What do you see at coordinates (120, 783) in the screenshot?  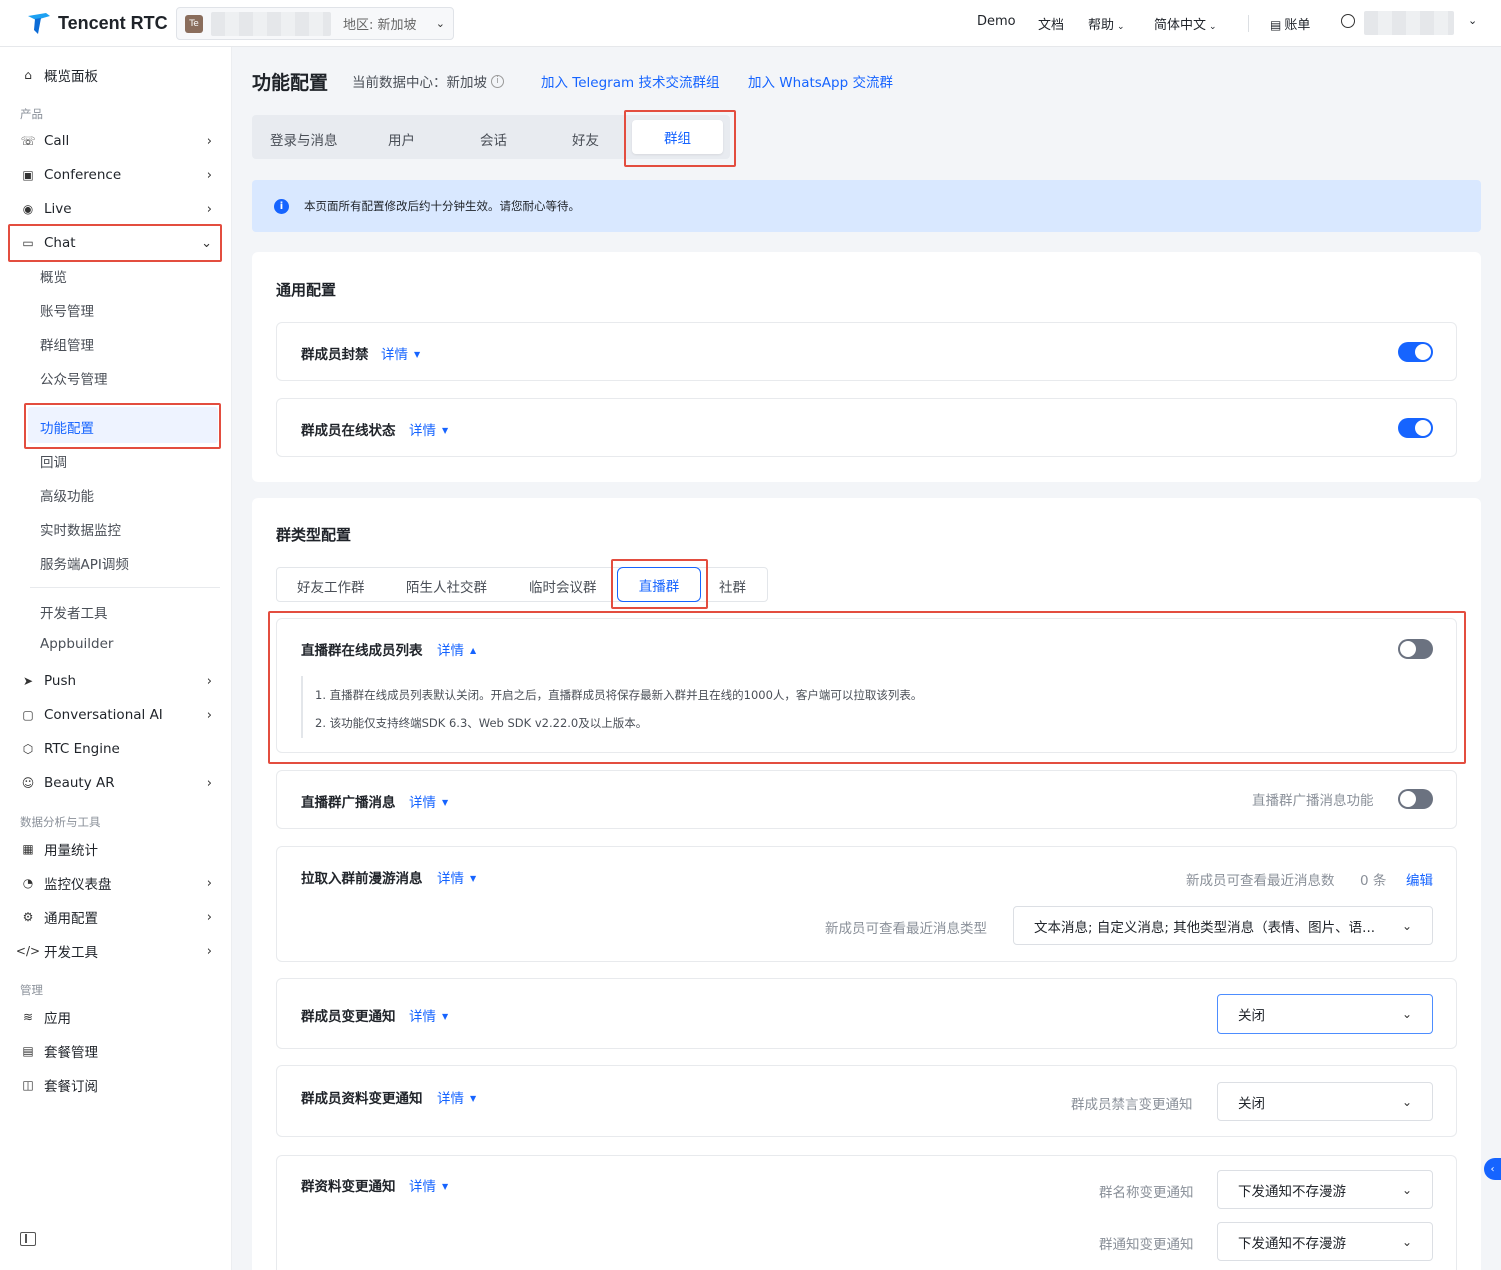 I see `sidebar-item-beauty-ar: ☺ Beauty AR ›` at bounding box center [120, 783].